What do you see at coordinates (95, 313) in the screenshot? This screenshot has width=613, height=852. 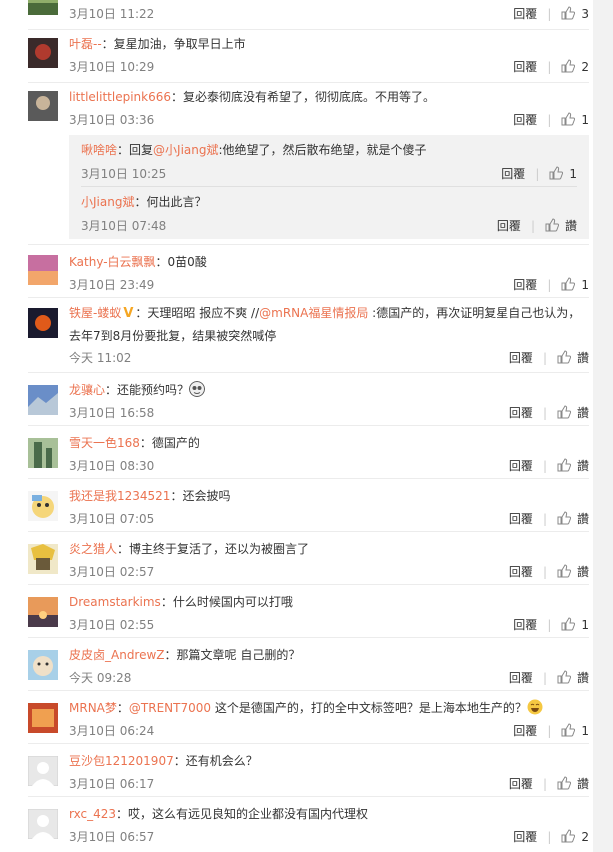 I see `comment-username: 铁屋-蝼蚁` at bounding box center [95, 313].